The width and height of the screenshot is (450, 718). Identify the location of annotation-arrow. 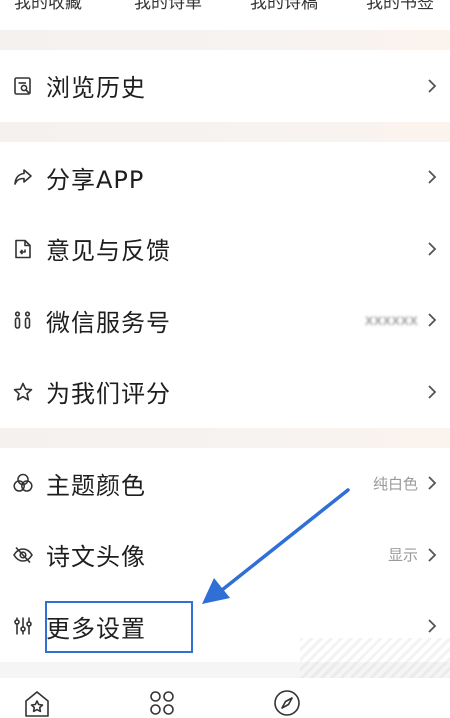
(276, 546).